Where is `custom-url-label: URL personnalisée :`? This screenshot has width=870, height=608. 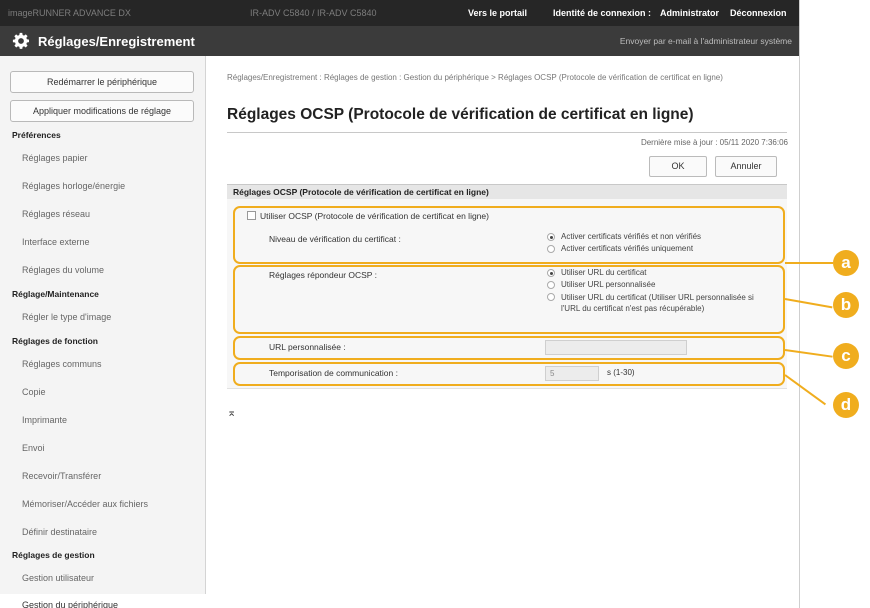 custom-url-label: URL personnalisée : is located at coordinates (307, 347).